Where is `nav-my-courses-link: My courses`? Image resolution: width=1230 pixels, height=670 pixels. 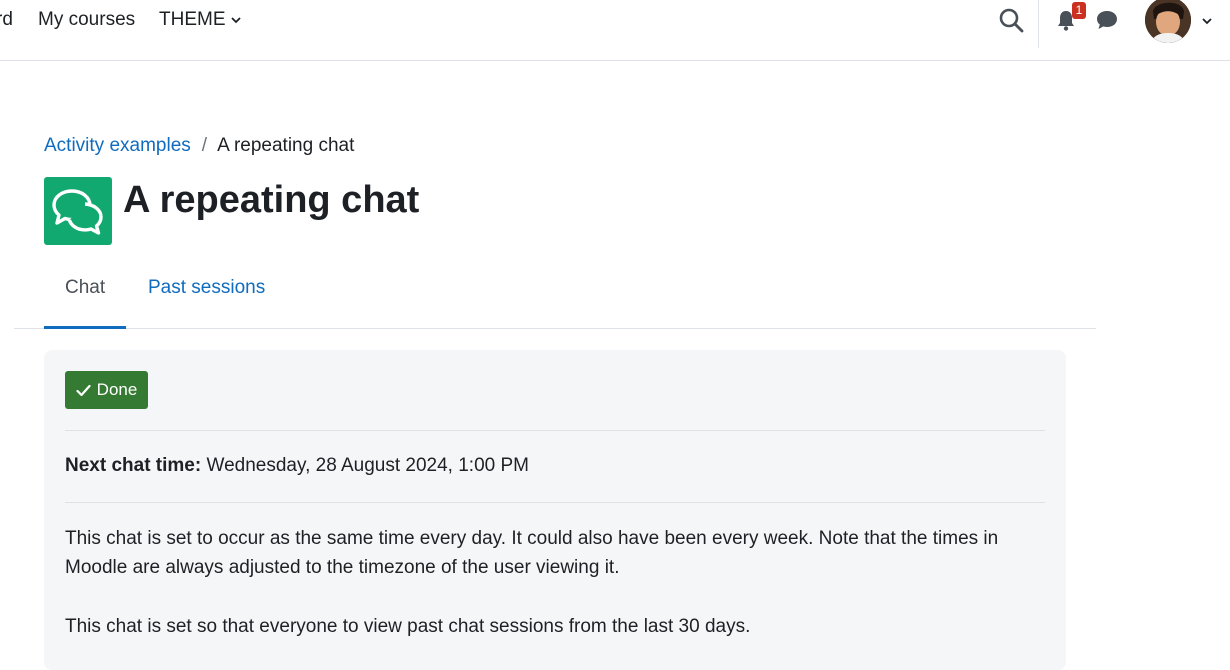 nav-my-courses-link: My courses is located at coordinates (86, 20).